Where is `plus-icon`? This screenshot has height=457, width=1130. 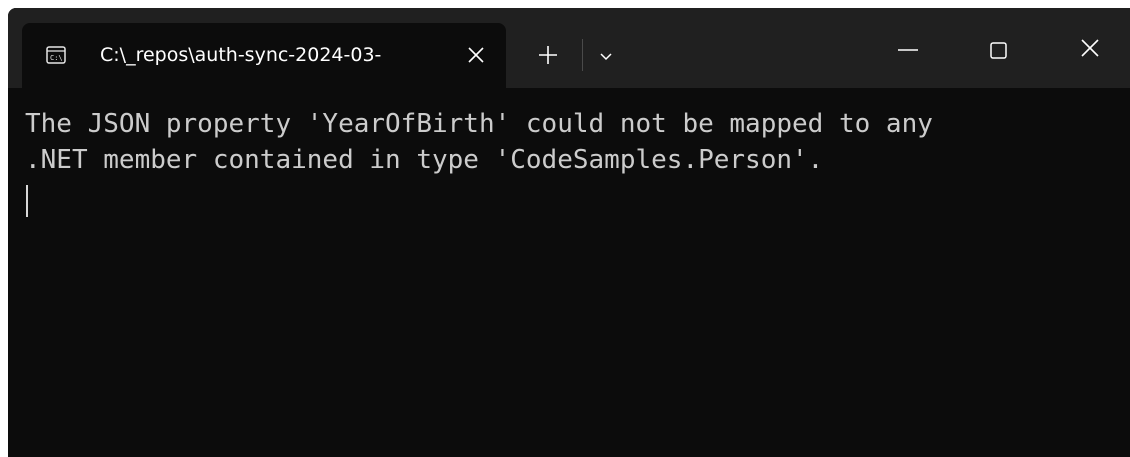 plus-icon is located at coordinates (548, 55).